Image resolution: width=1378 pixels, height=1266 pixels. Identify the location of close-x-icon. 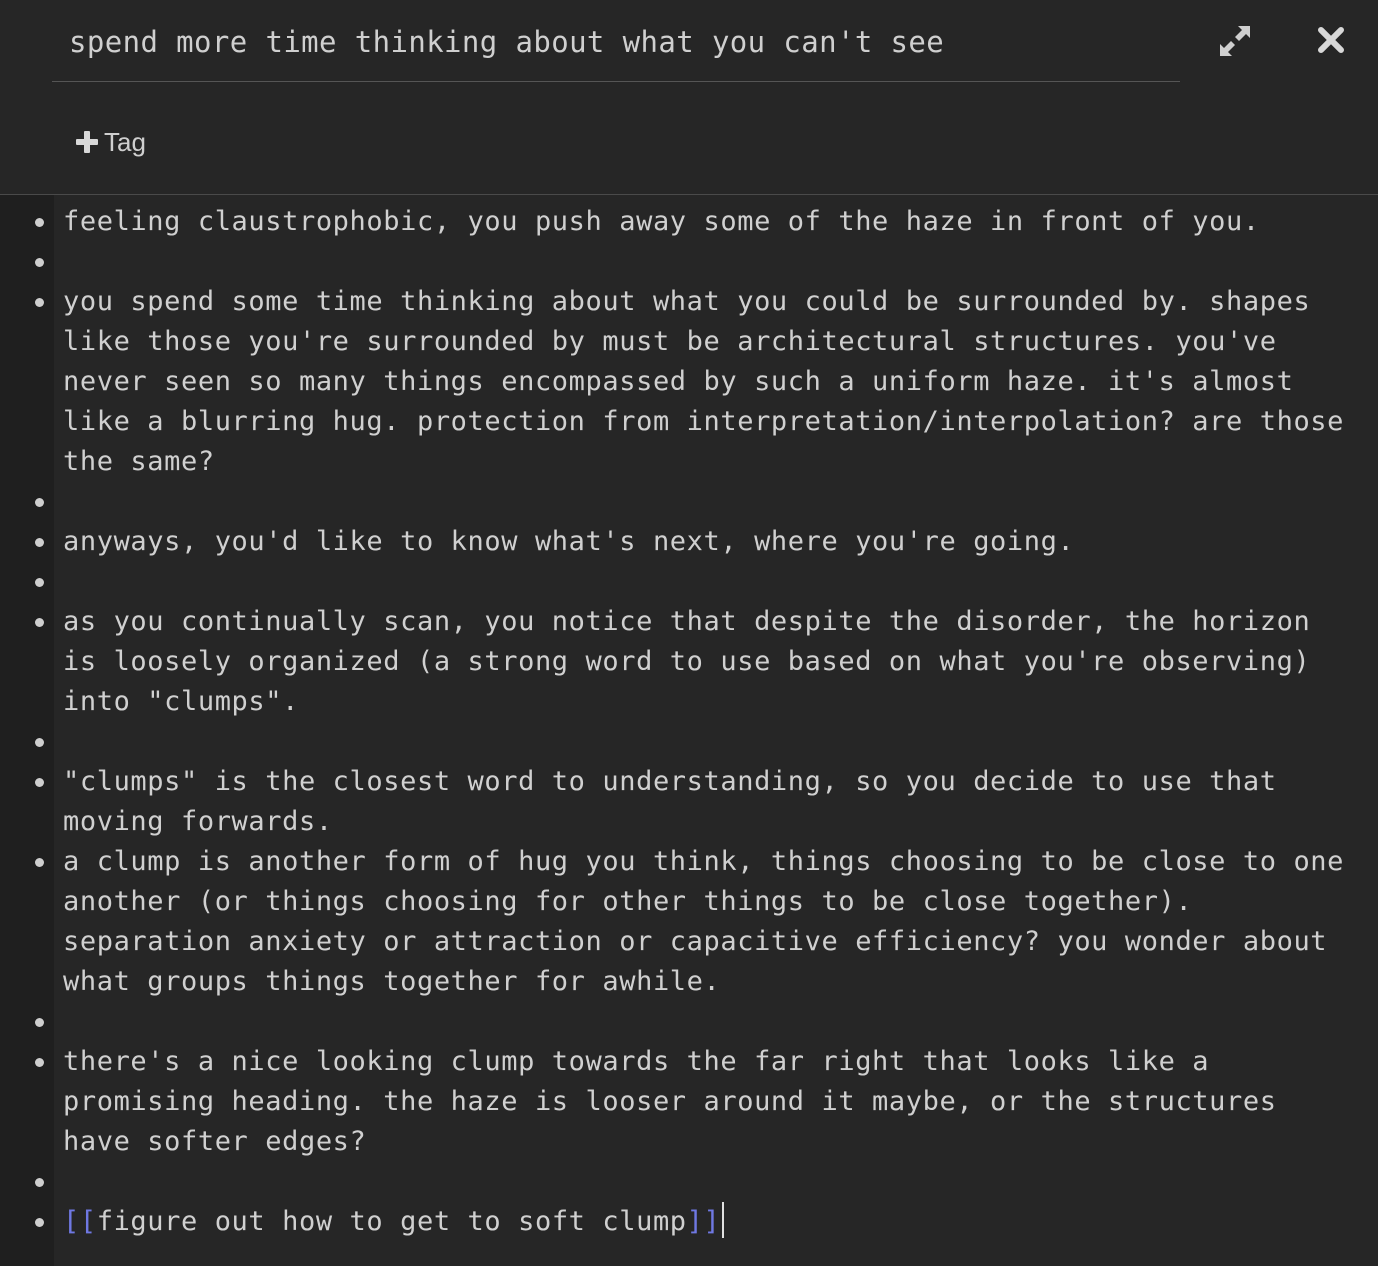
(1331, 40).